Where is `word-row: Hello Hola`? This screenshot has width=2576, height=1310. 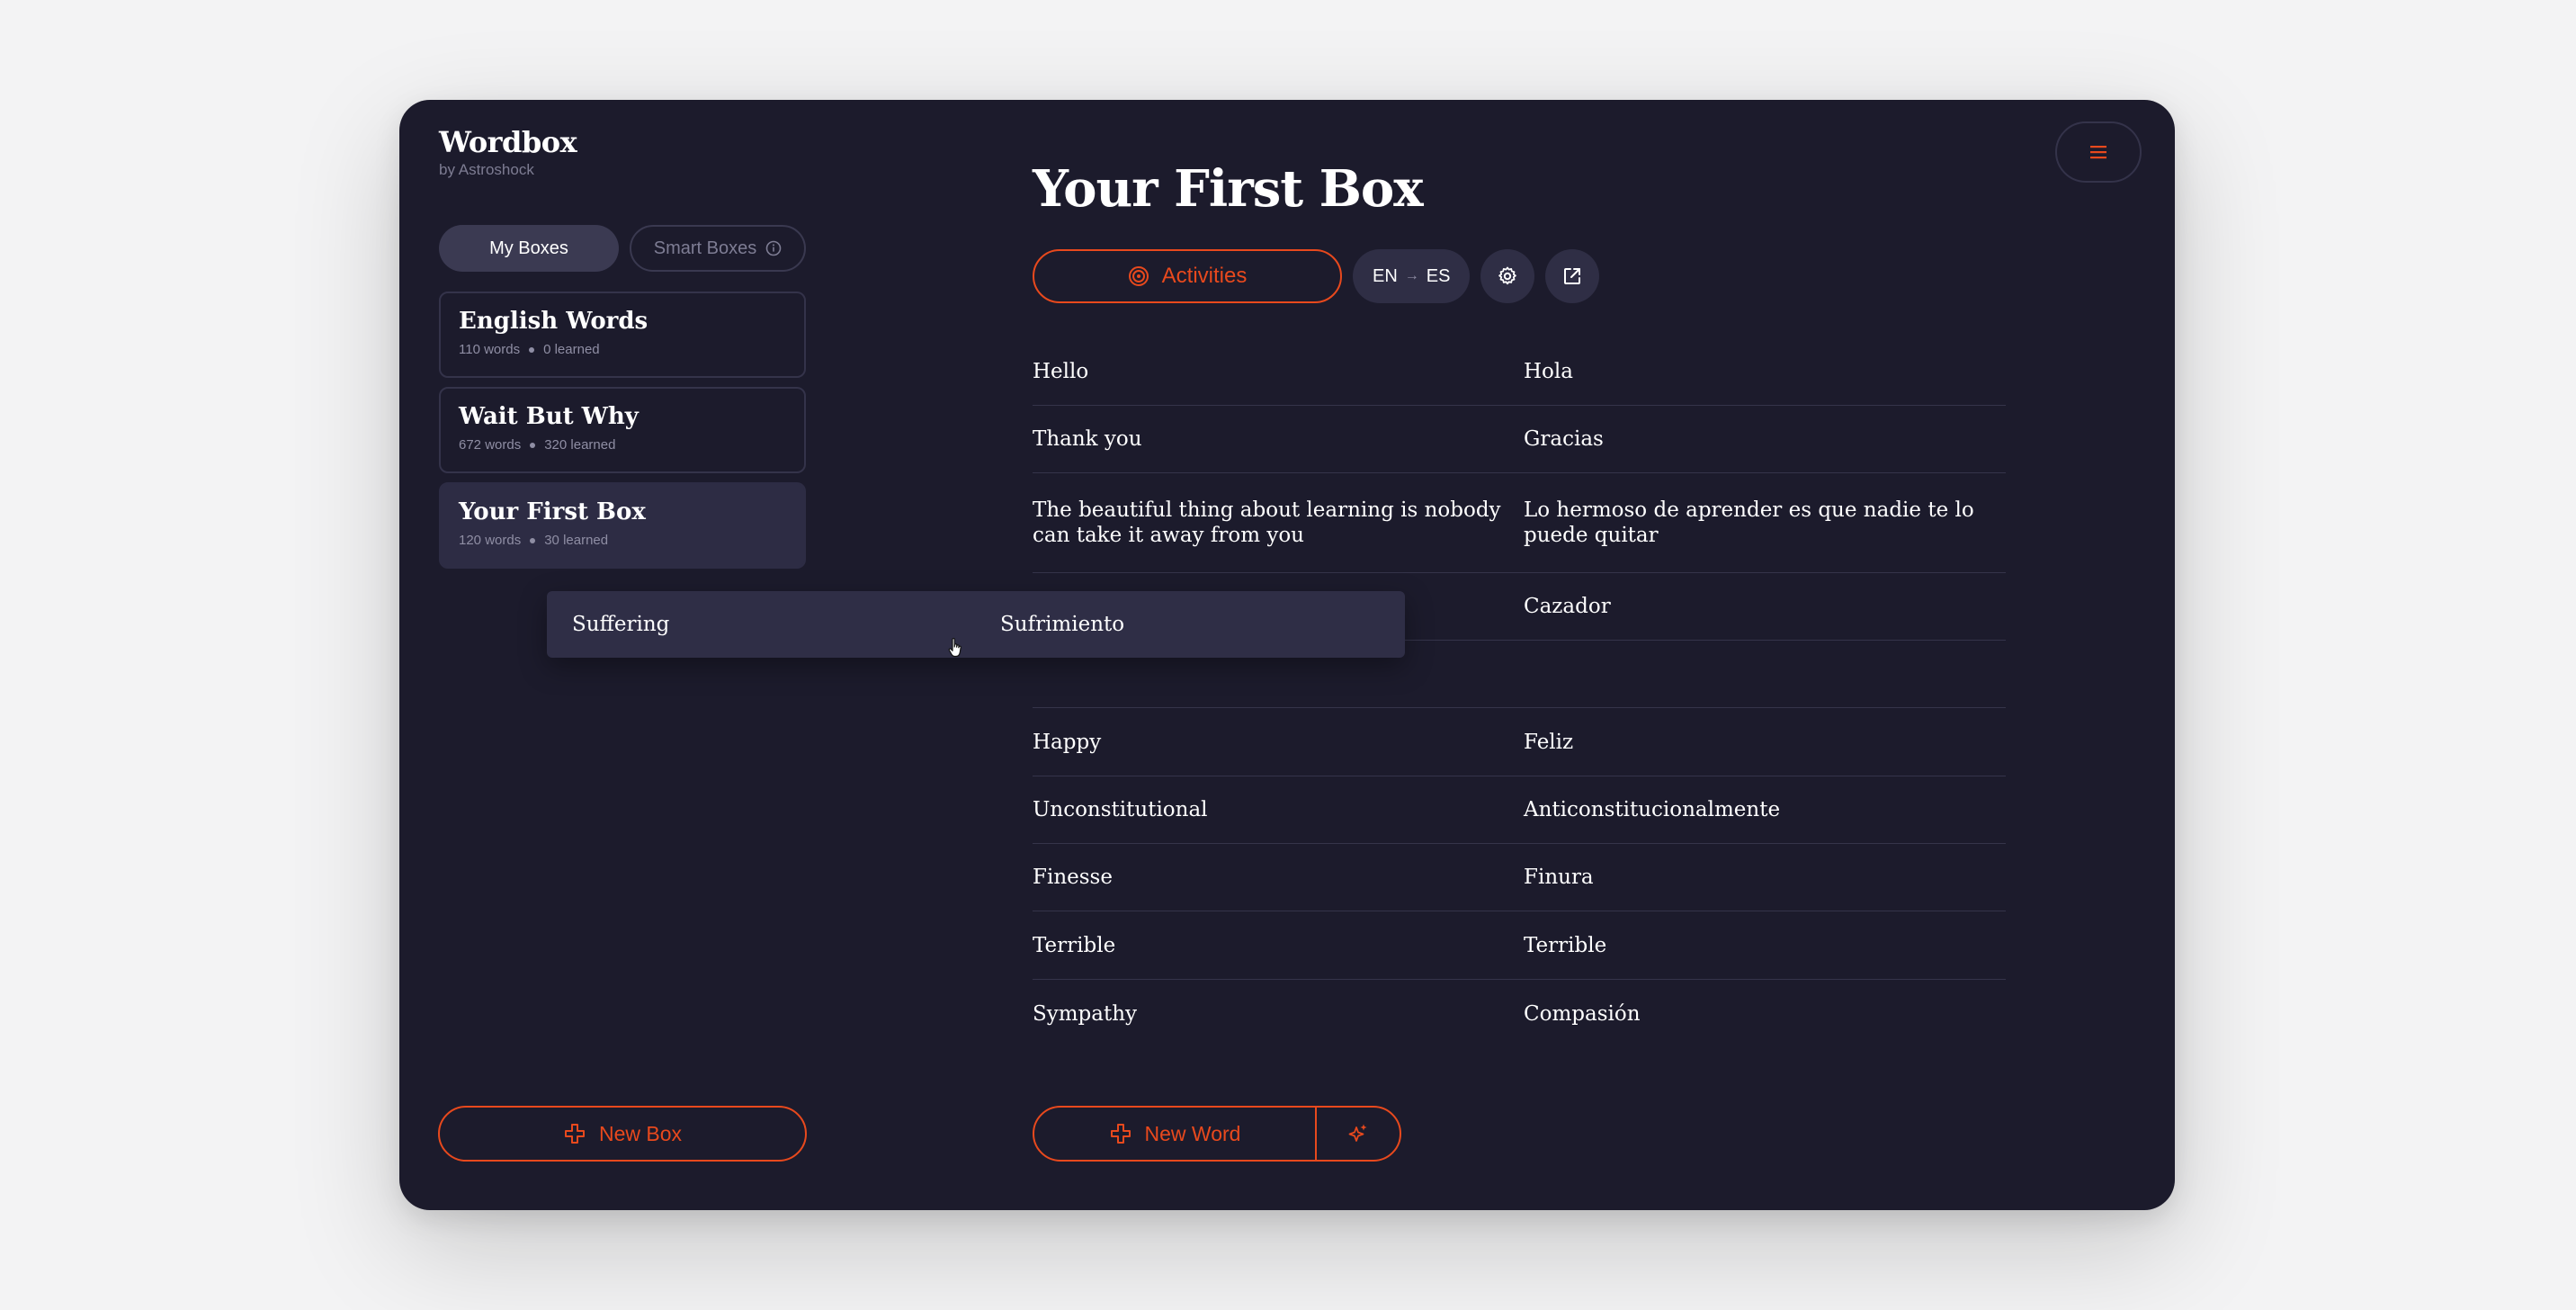 word-row: Hello Hola is located at coordinates (1519, 371).